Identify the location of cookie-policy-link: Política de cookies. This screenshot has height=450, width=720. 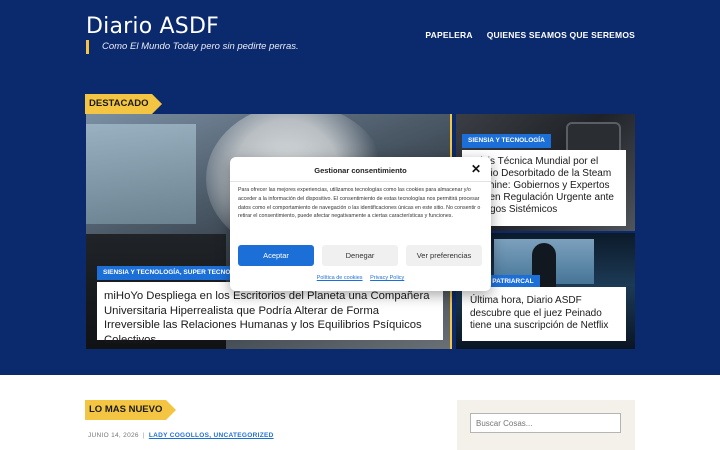
(340, 278).